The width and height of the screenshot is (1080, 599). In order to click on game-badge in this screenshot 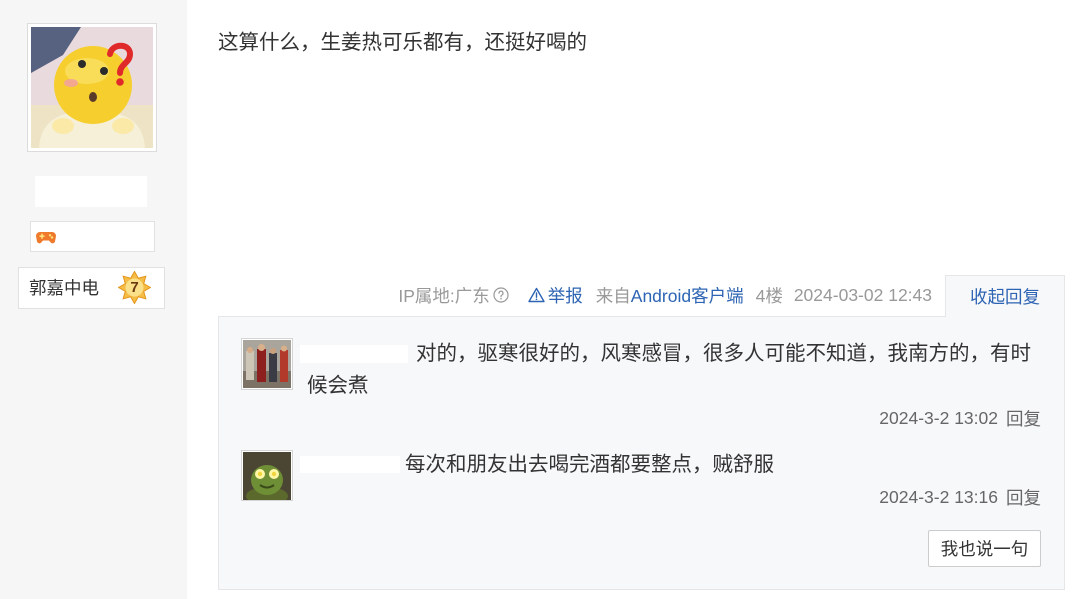, I will do `click(92, 236)`.